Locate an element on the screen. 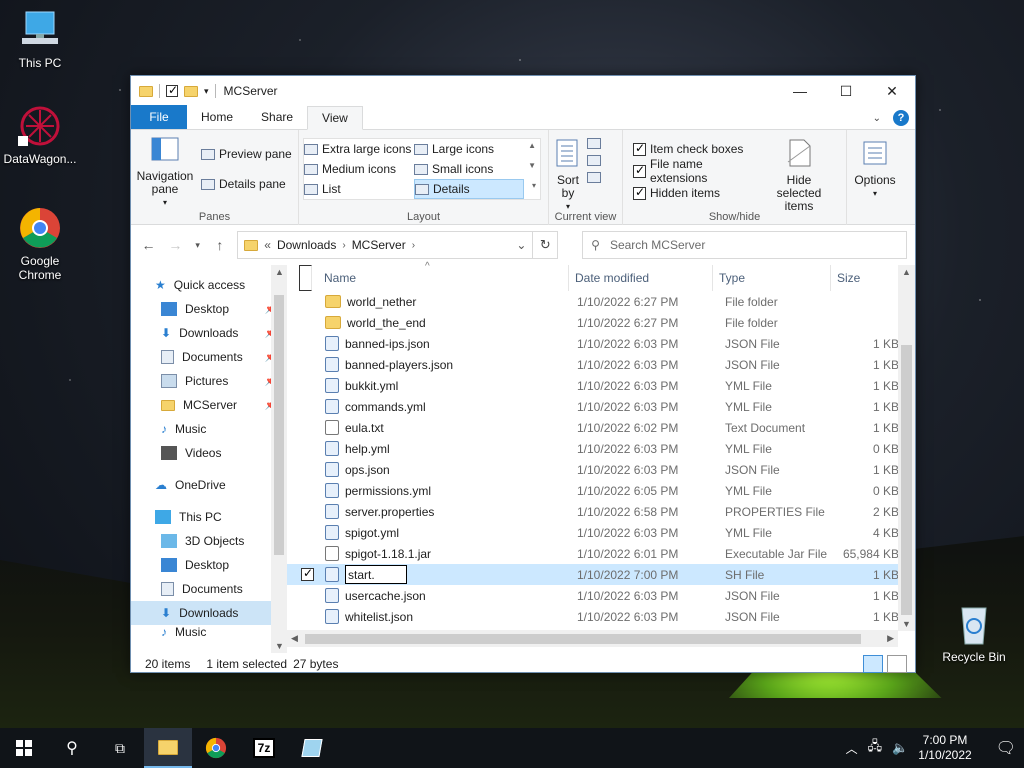 Image resolution: width=1024 pixels, height=768 pixels. select-all-checkbox is located at coordinates (305, 278).